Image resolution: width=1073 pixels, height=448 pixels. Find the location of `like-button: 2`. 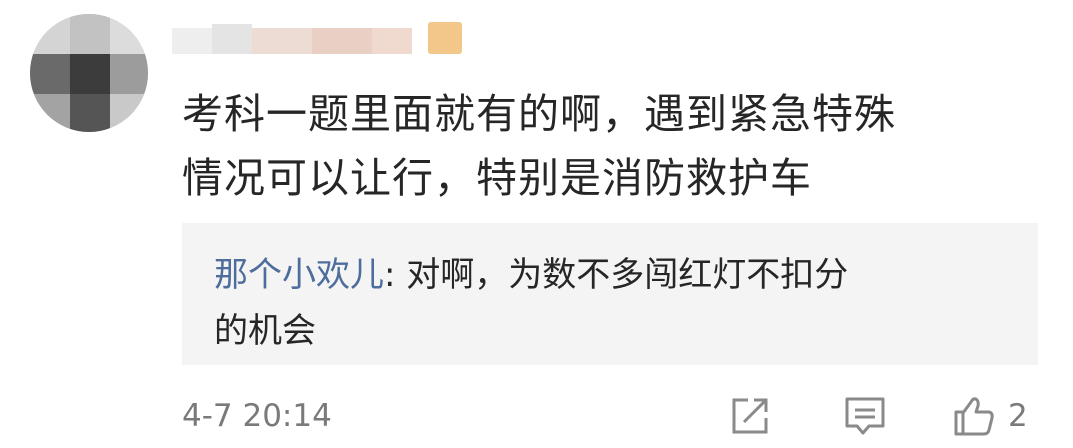

like-button: 2 is located at coordinates (990, 416).